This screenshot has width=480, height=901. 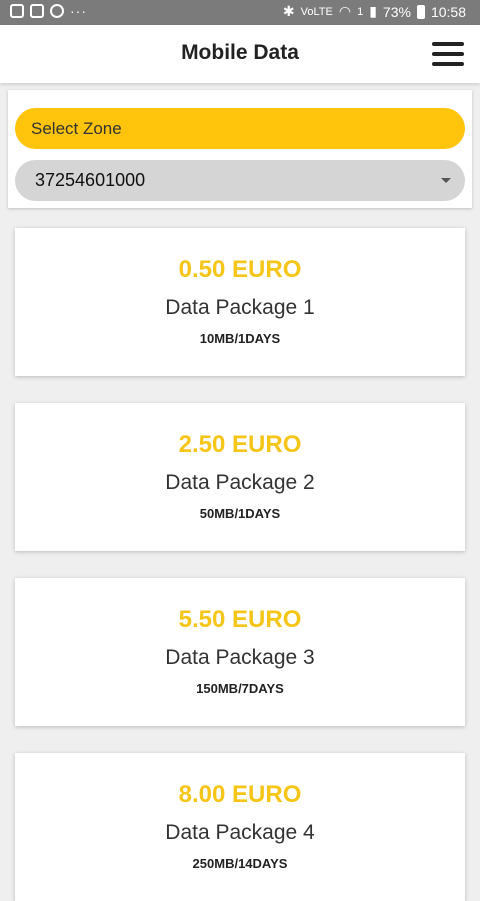 I want to click on image-icon, so click(x=17, y=11).